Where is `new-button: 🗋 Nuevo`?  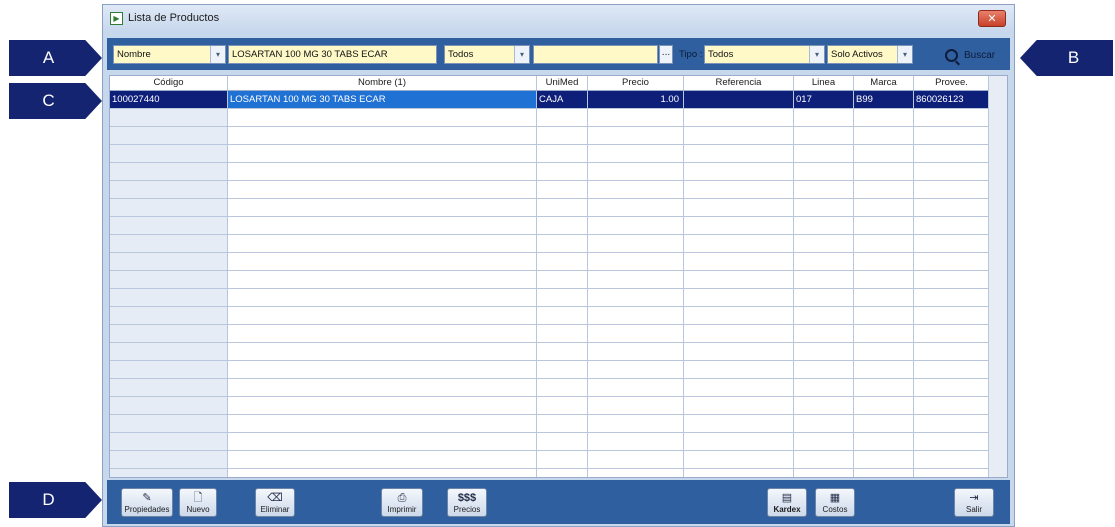 new-button: 🗋 Nuevo is located at coordinates (198, 502).